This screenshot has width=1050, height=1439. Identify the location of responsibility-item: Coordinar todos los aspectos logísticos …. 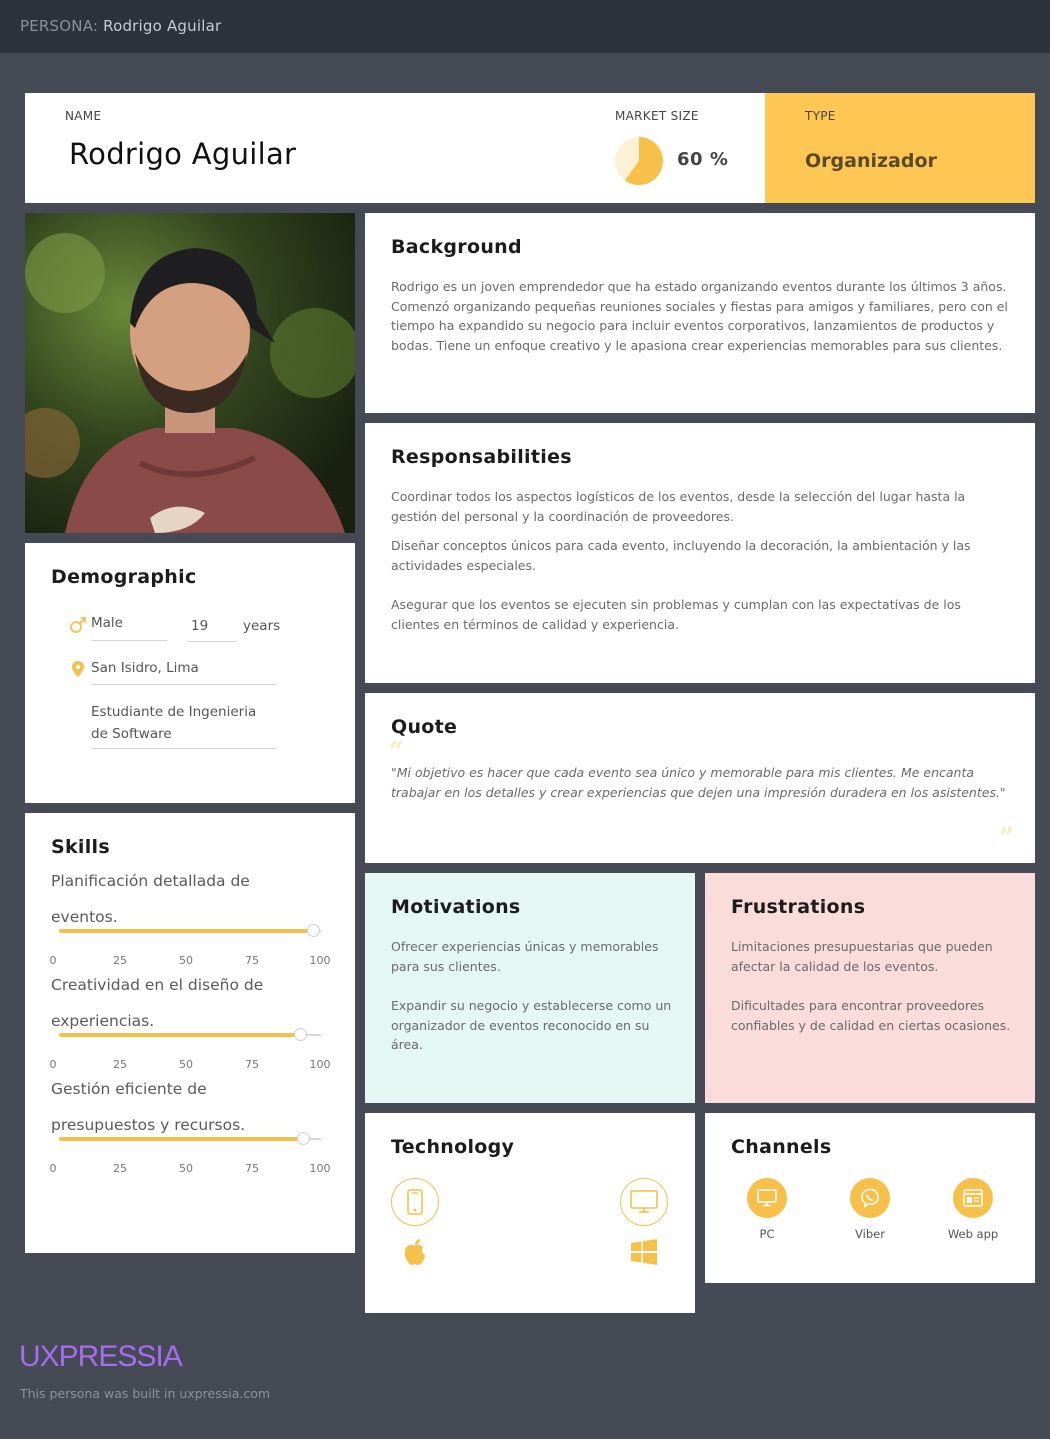
(678, 506).